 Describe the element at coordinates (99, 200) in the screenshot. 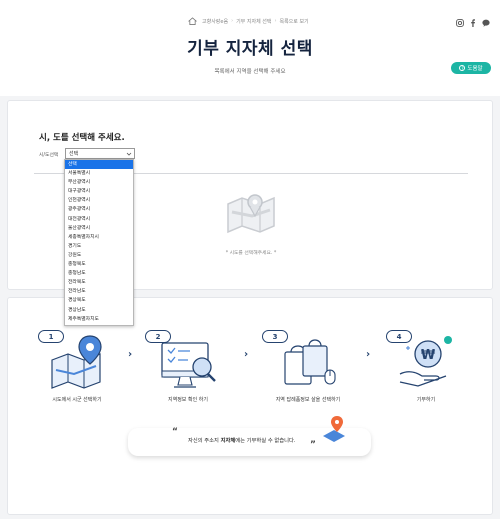

I see `province-option: 인천광역시` at that location.